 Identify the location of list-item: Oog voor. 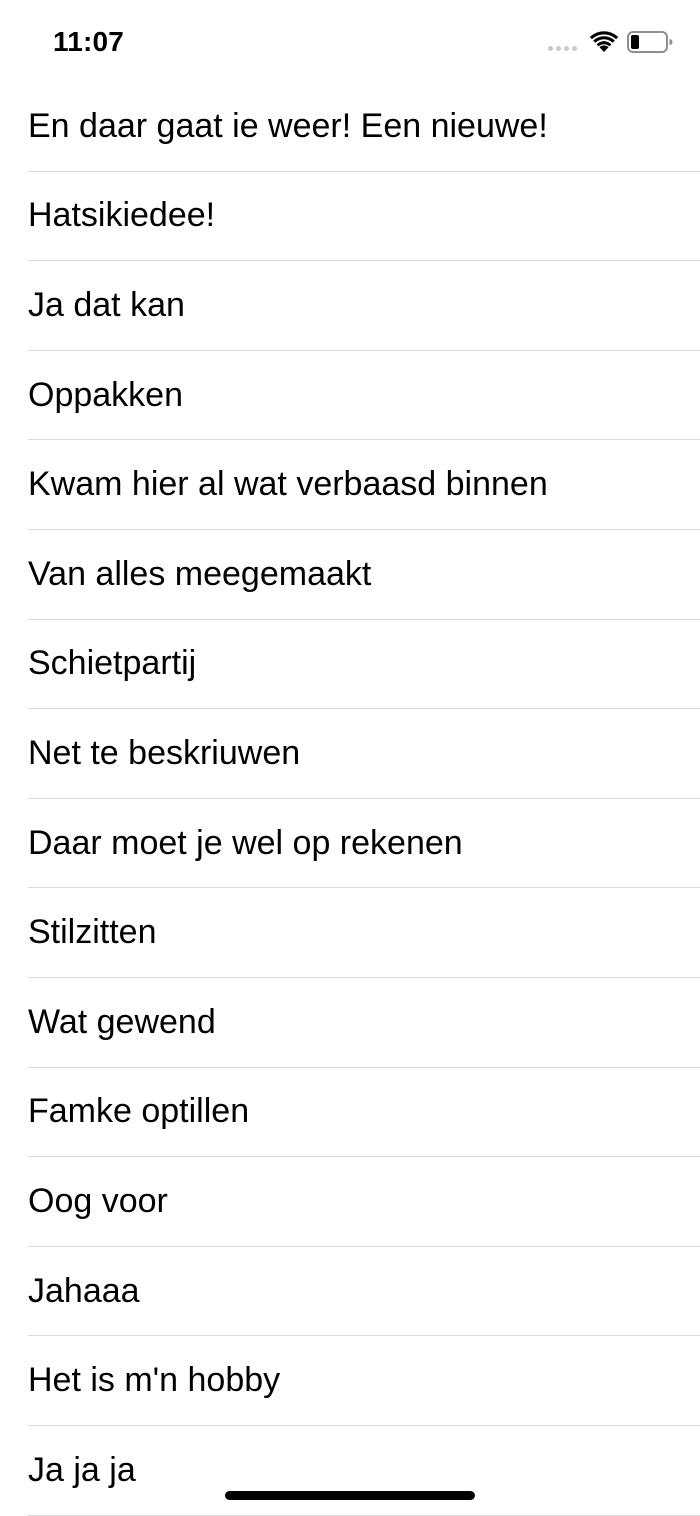
(364, 1202).